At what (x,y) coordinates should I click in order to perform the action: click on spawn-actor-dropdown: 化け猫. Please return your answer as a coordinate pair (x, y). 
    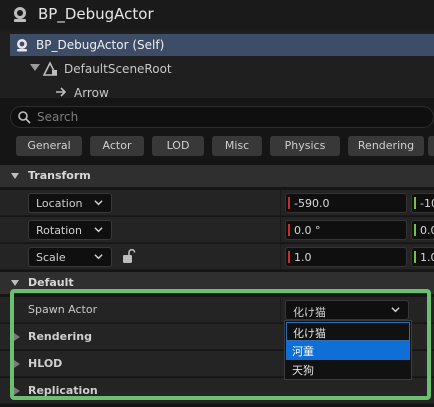
    Looking at the image, I should click on (347, 310).